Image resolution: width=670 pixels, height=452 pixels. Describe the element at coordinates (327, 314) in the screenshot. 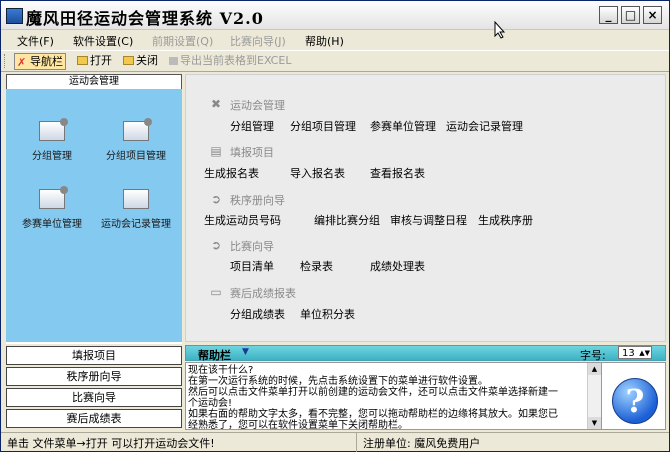

I see `link-unit-points: 单位积分表` at that location.